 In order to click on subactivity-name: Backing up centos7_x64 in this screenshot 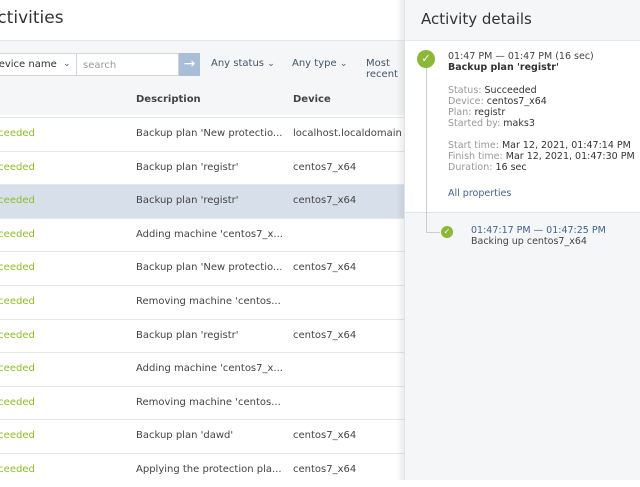, I will do `click(529, 241)`.